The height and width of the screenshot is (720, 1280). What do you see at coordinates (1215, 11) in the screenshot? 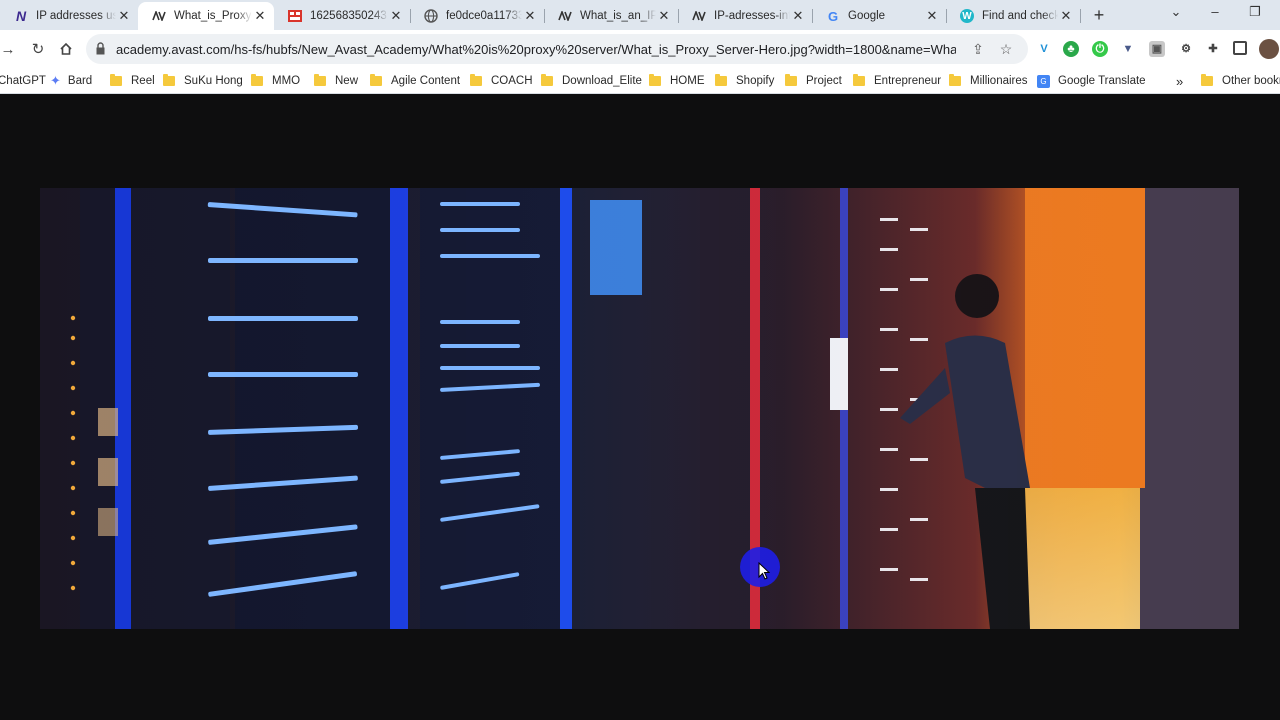
I see `minimize-icon: –` at bounding box center [1215, 11].